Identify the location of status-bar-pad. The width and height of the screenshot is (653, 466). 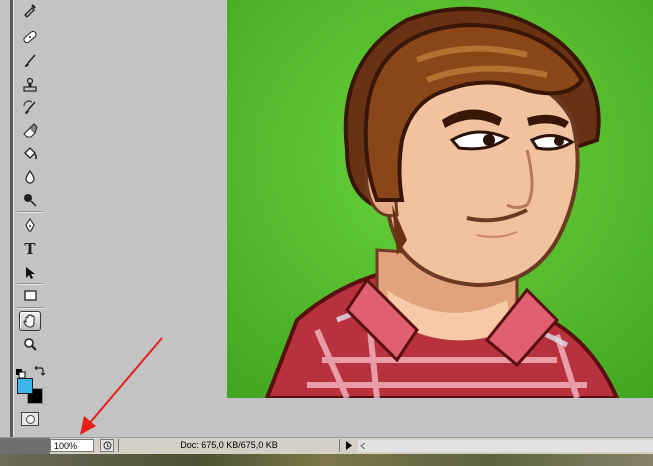
(25, 446).